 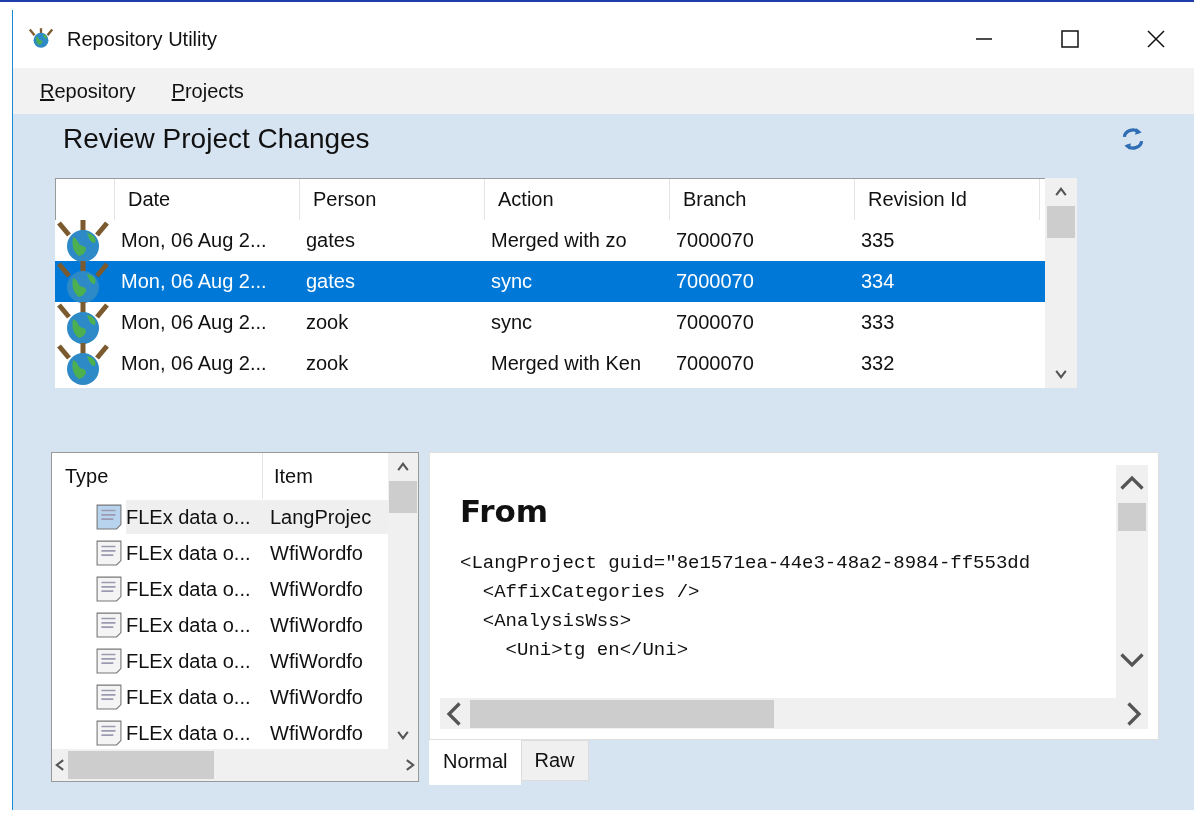 What do you see at coordinates (550, 281) in the screenshot?
I see `table-row: Mon, 06 Aug 2... gates sync 7000070 334` at bounding box center [550, 281].